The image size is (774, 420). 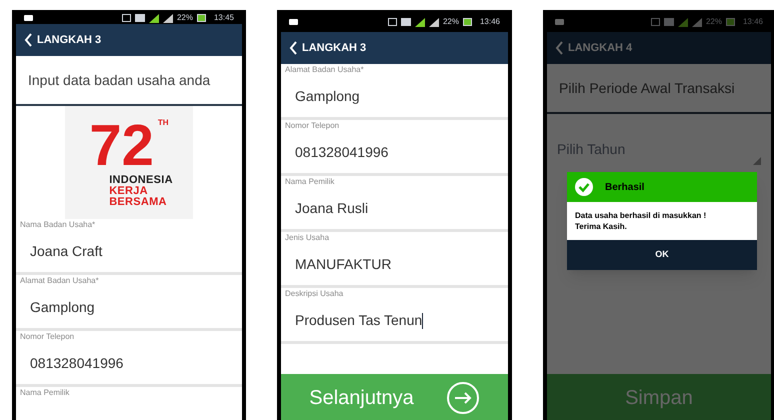 I want to click on field-value: MANUFAKTUR, so click(x=343, y=264).